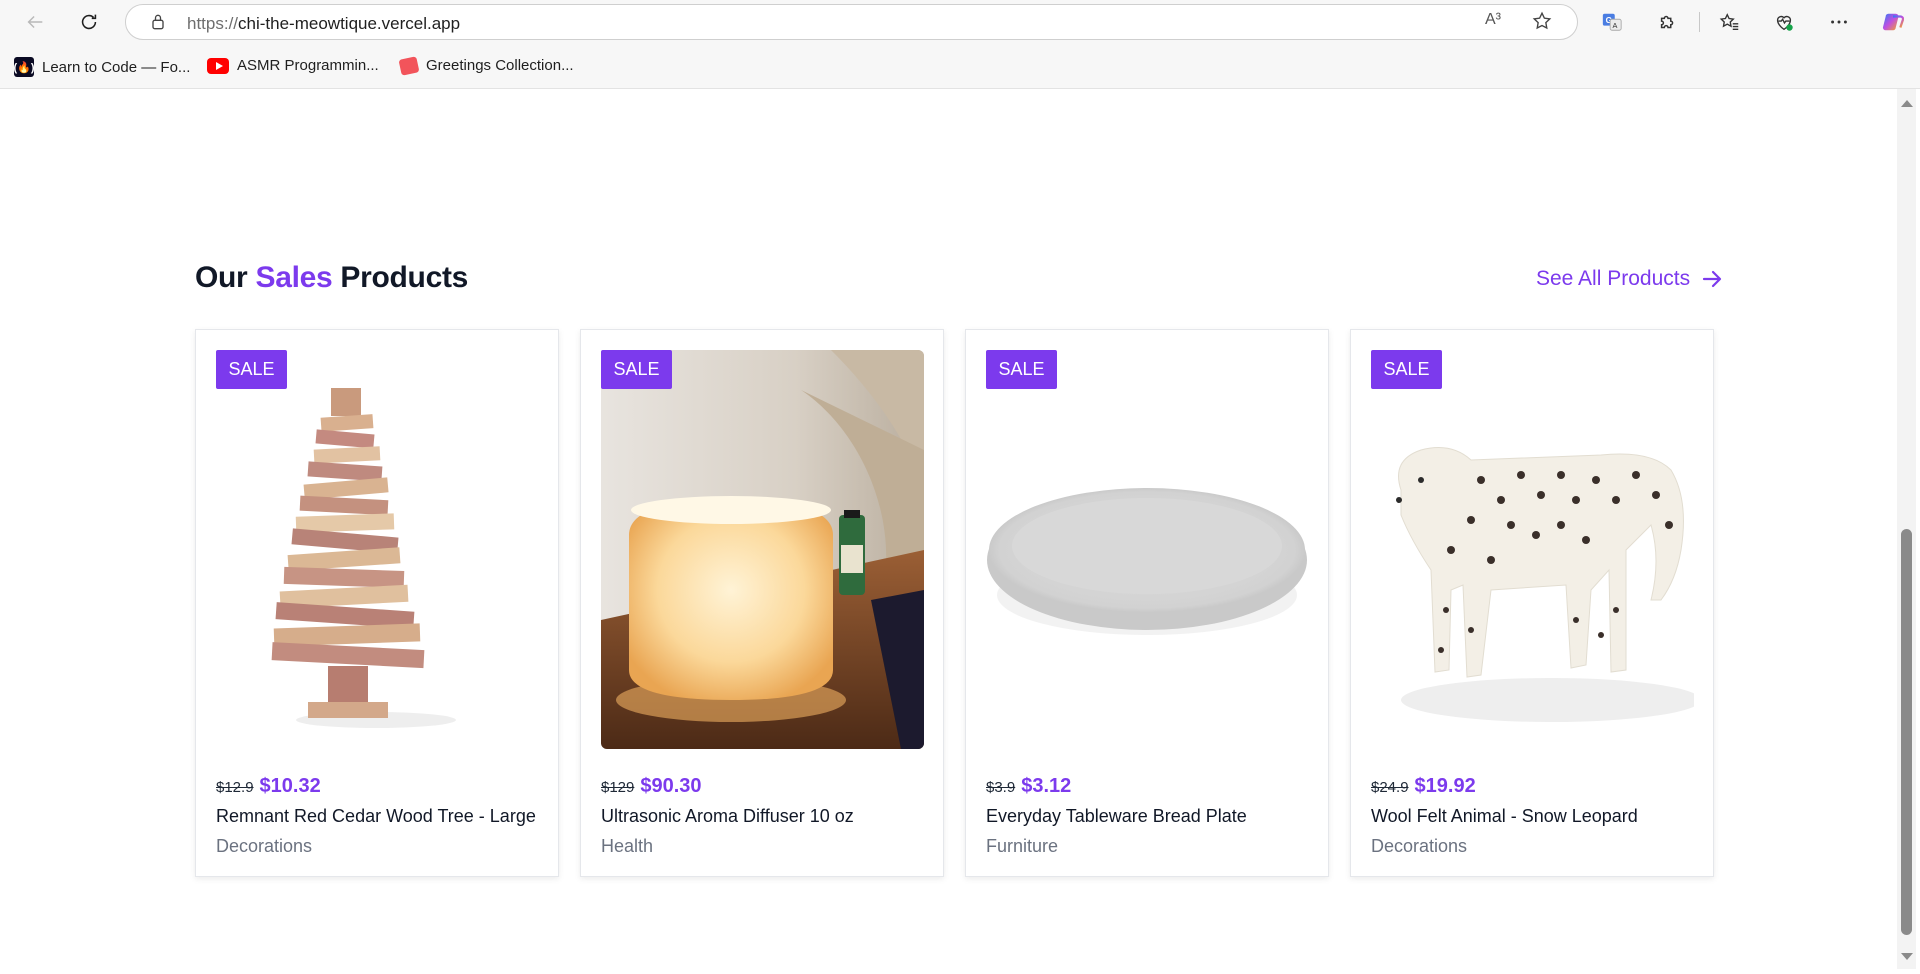 This screenshot has width=1920, height=974. Describe the element at coordinates (671, 786) in the screenshot. I see `sale-price: $90.30` at that location.